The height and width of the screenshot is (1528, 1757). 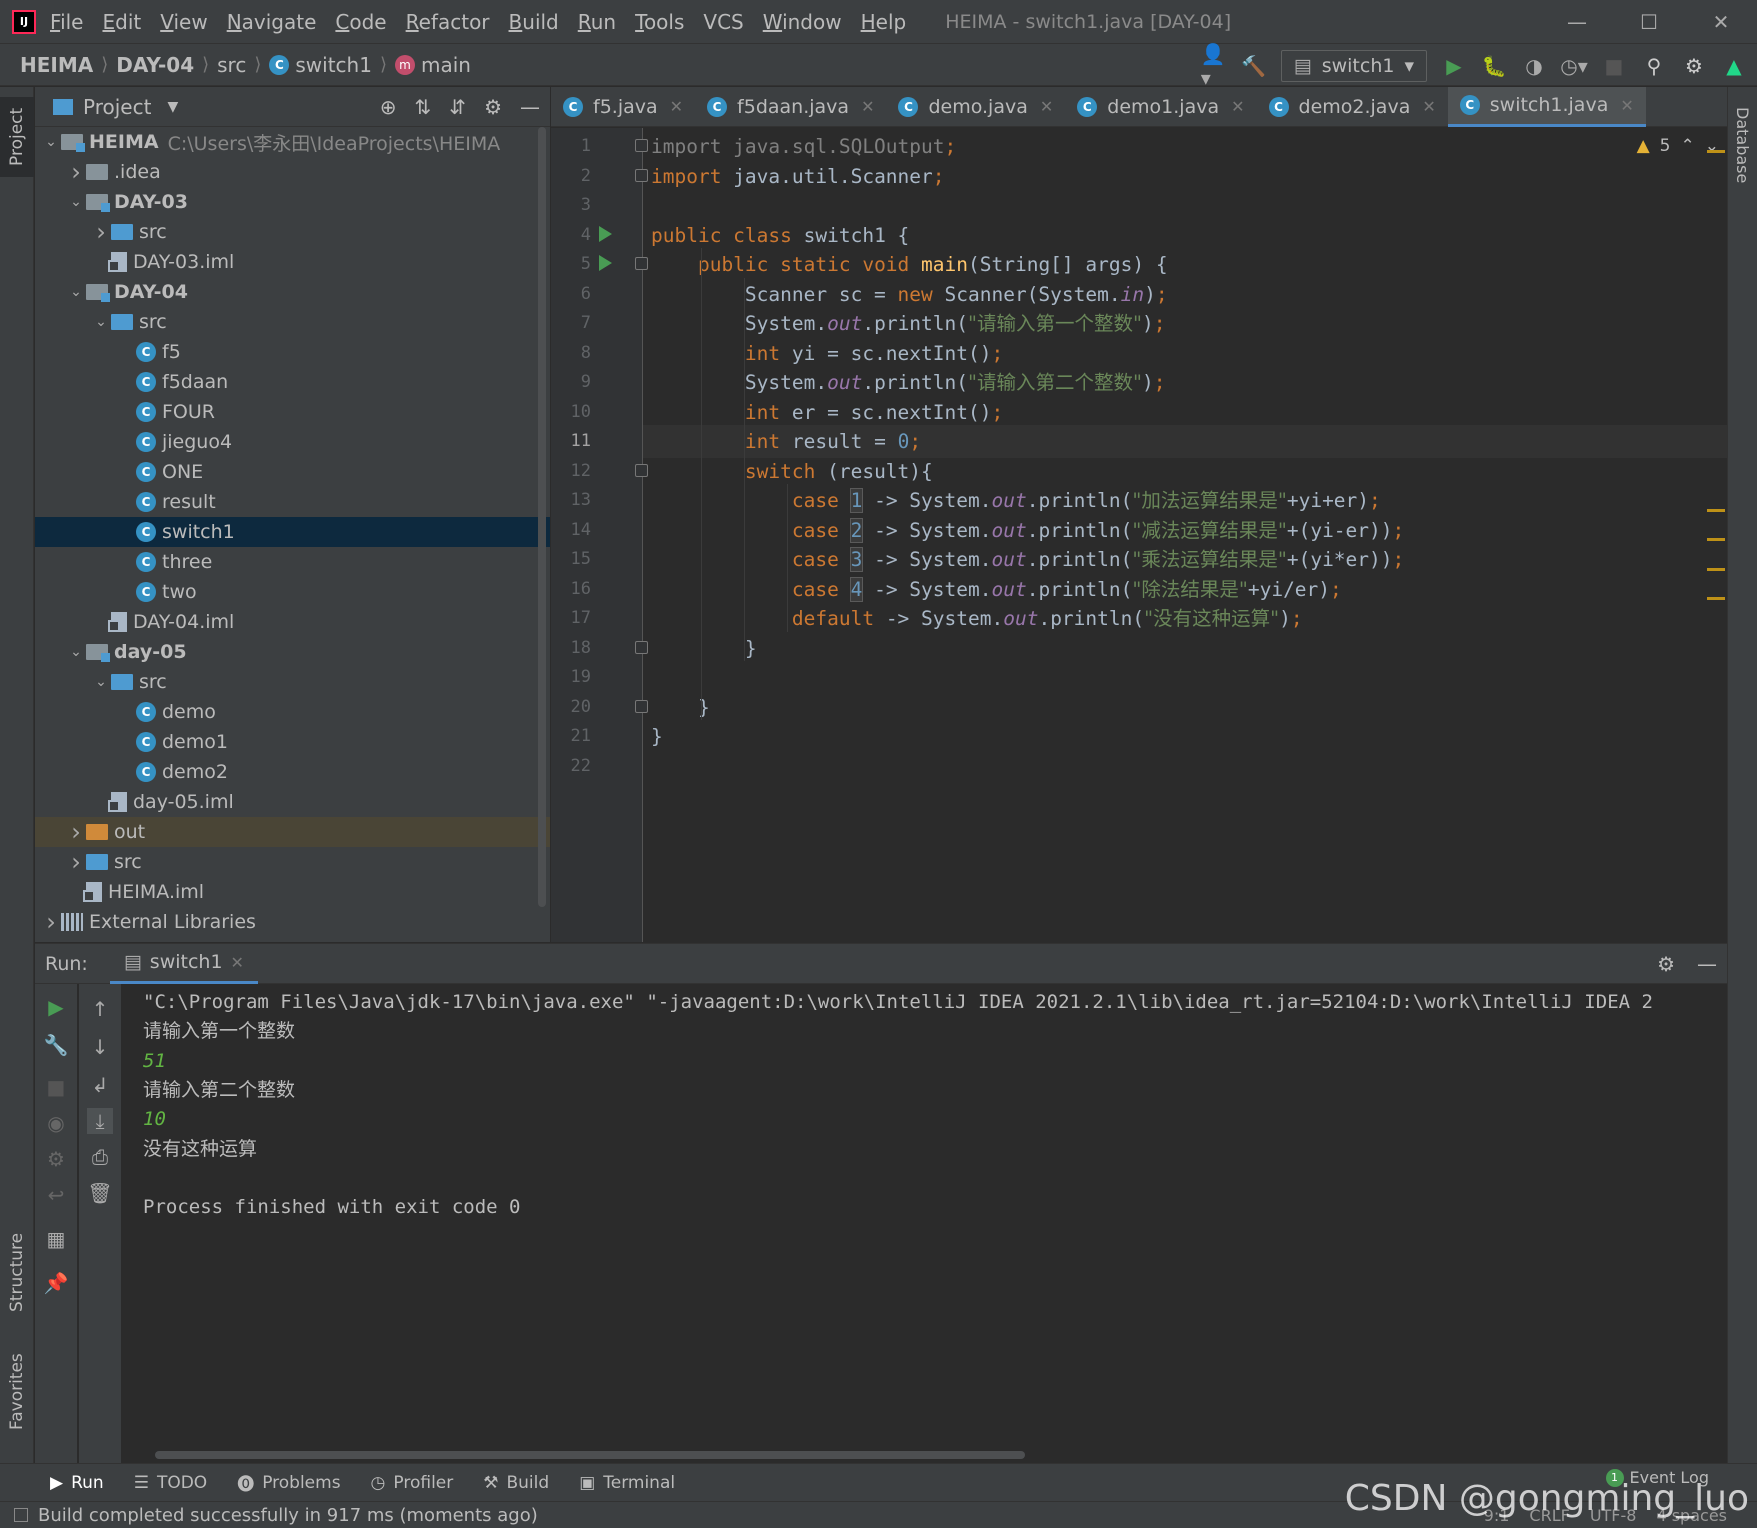 I want to click on tree-node-switch1: Cswitch1, so click(x=292, y=532).